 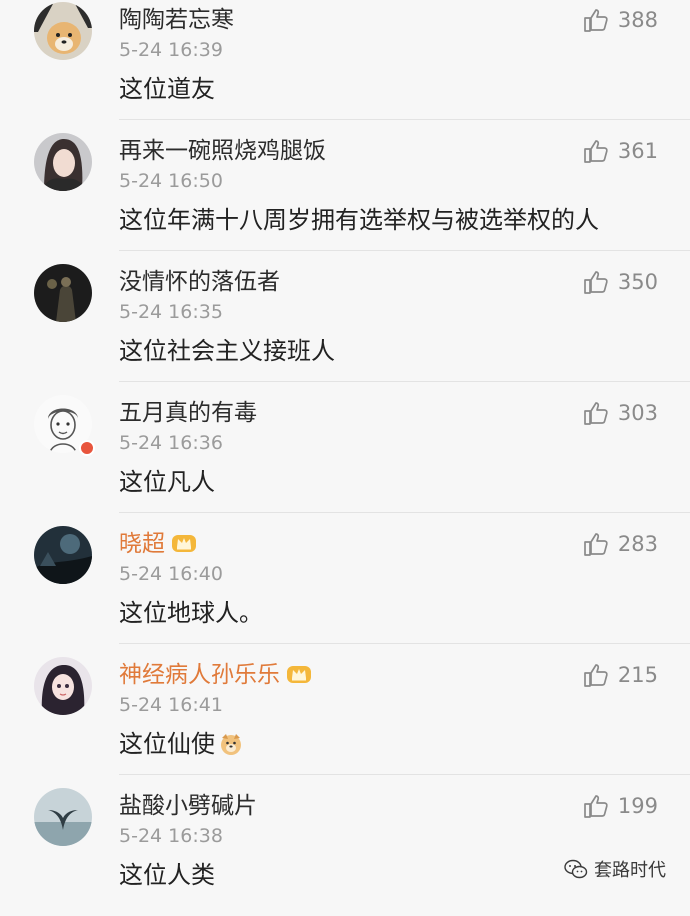 What do you see at coordinates (167, 875) in the screenshot?
I see `comment-text: 这位人类` at bounding box center [167, 875].